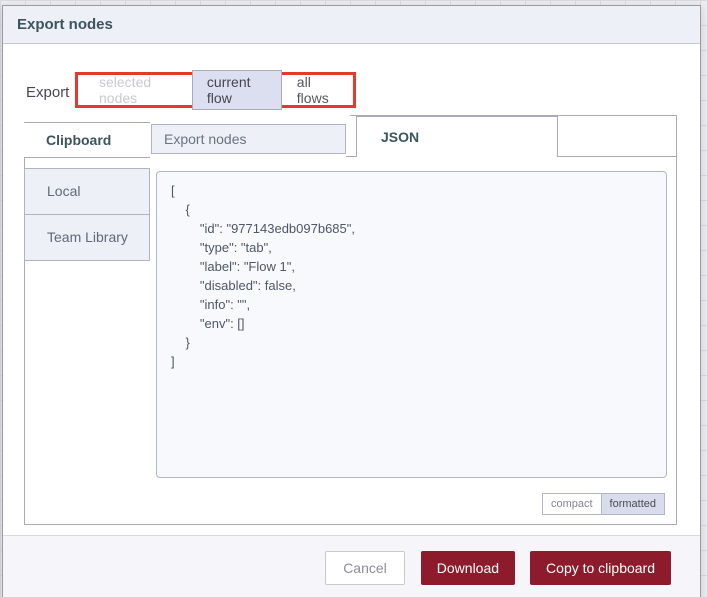 The width and height of the screenshot is (707, 597). What do you see at coordinates (365, 568) in the screenshot?
I see `cancel-button: Cancel` at bounding box center [365, 568].